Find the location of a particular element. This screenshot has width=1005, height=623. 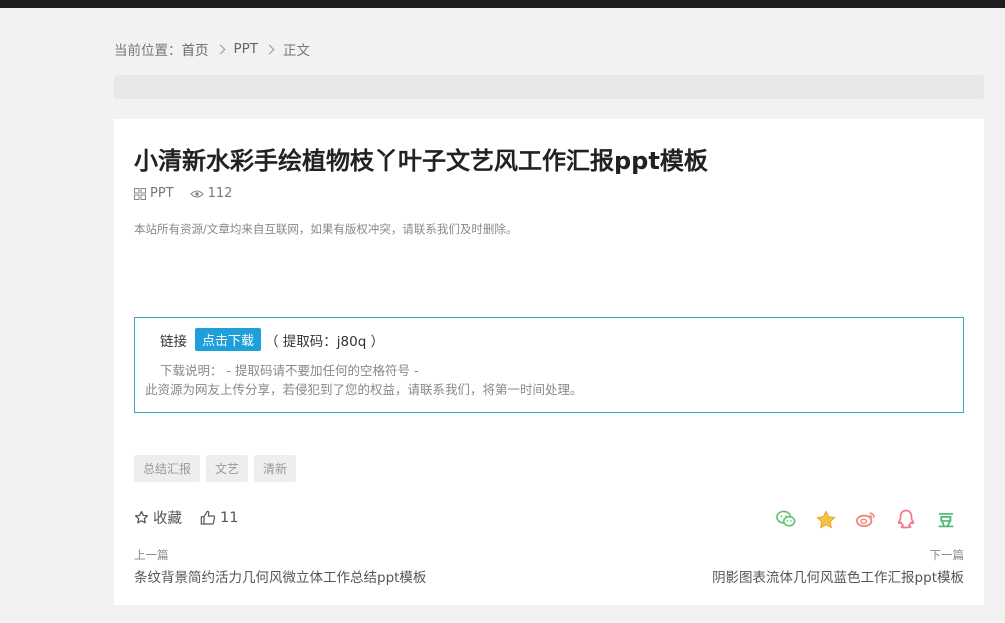

weibo-icon is located at coordinates (866, 519).